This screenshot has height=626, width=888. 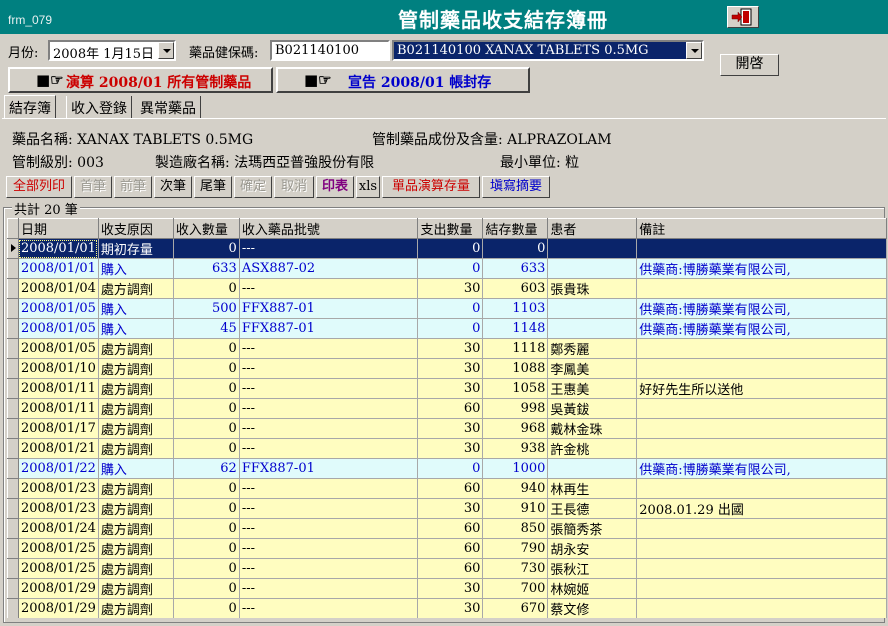 What do you see at coordinates (515, 248) in the screenshot?
I see `cell-balance: 0` at bounding box center [515, 248].